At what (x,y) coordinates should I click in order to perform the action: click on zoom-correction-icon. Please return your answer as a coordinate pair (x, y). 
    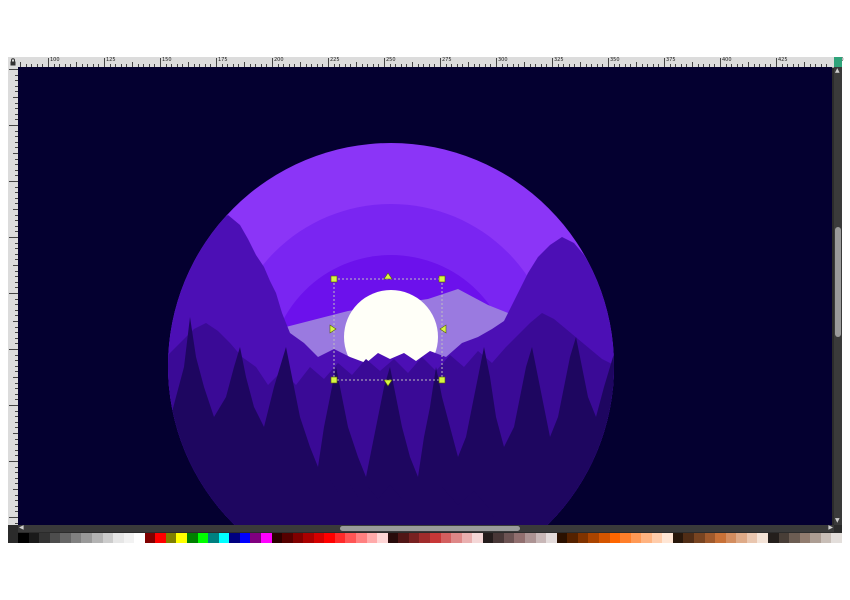
    Looking at the image, I should click on (838, 62).